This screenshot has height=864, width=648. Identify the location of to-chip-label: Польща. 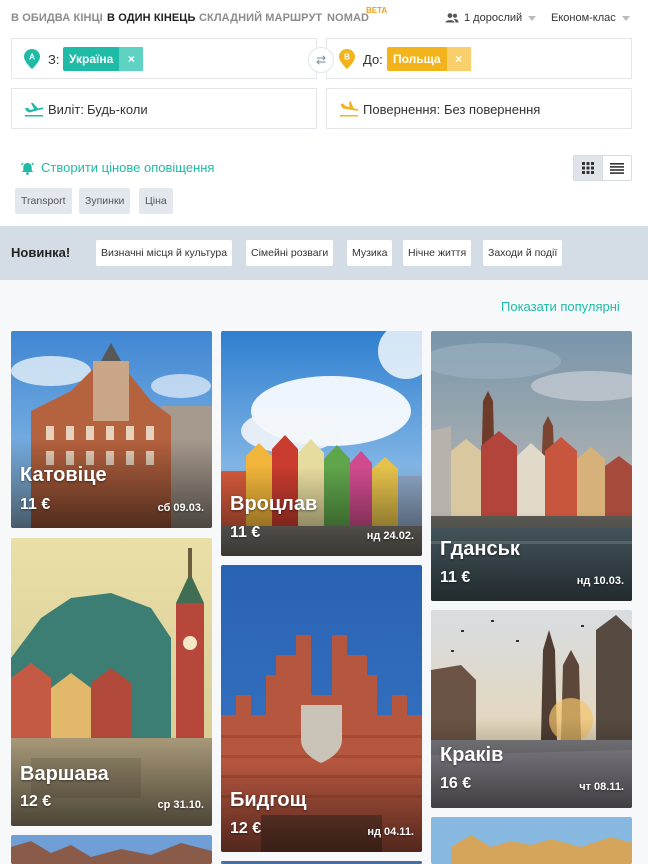
(417, 59).